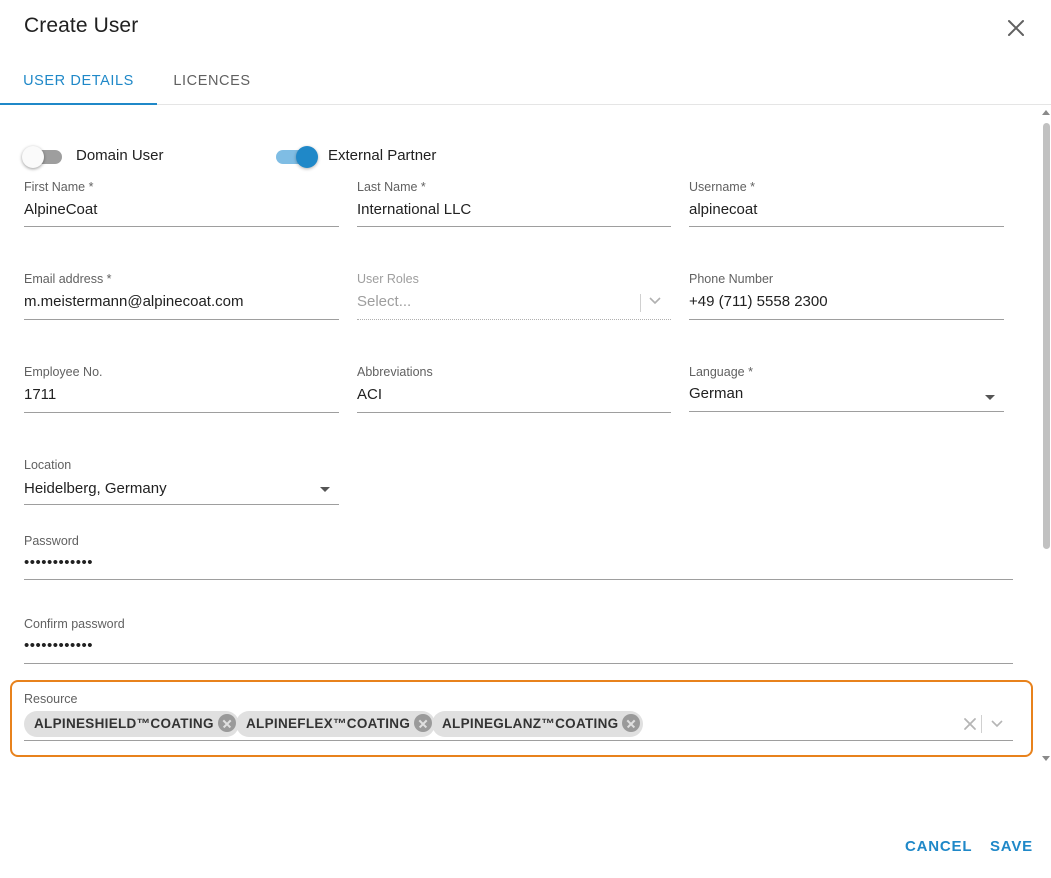 This screenshot has width=1051, height=878. I want to click on external-partner-label: External Partner, so click(382, 155).